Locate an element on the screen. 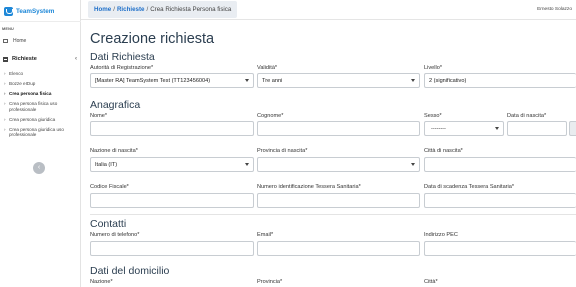 The width and height of the screenshot is (576, 287). section-title-dati-richiesta: Dati Richiesta is located at coordinates (122, 57).